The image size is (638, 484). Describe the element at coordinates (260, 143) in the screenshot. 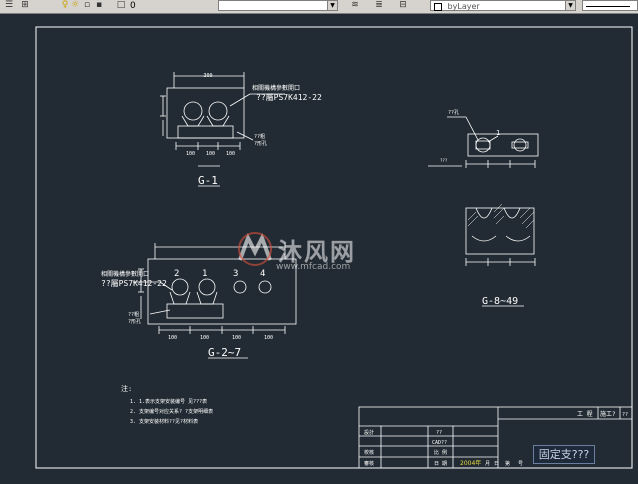

I see `g1-side-b: ?形孔` at that location.